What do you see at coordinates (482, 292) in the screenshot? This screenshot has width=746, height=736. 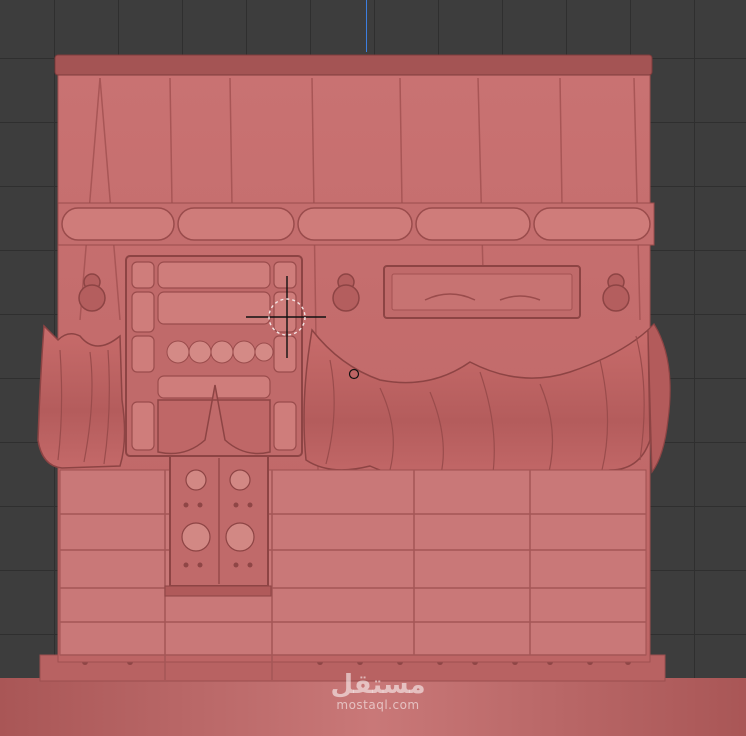 I see `inscription-plaque-inner` at bounding box center [482, 292].